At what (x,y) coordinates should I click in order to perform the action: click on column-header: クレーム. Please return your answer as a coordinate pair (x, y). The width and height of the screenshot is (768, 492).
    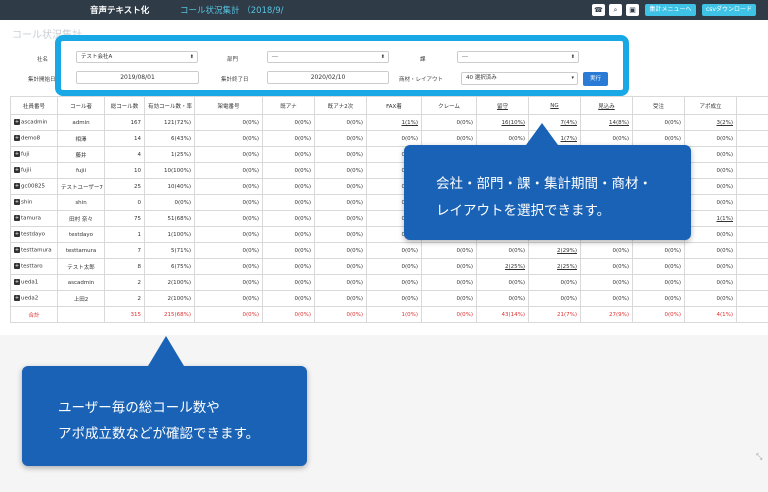
    Looking at the image, I should click on (449, 105).